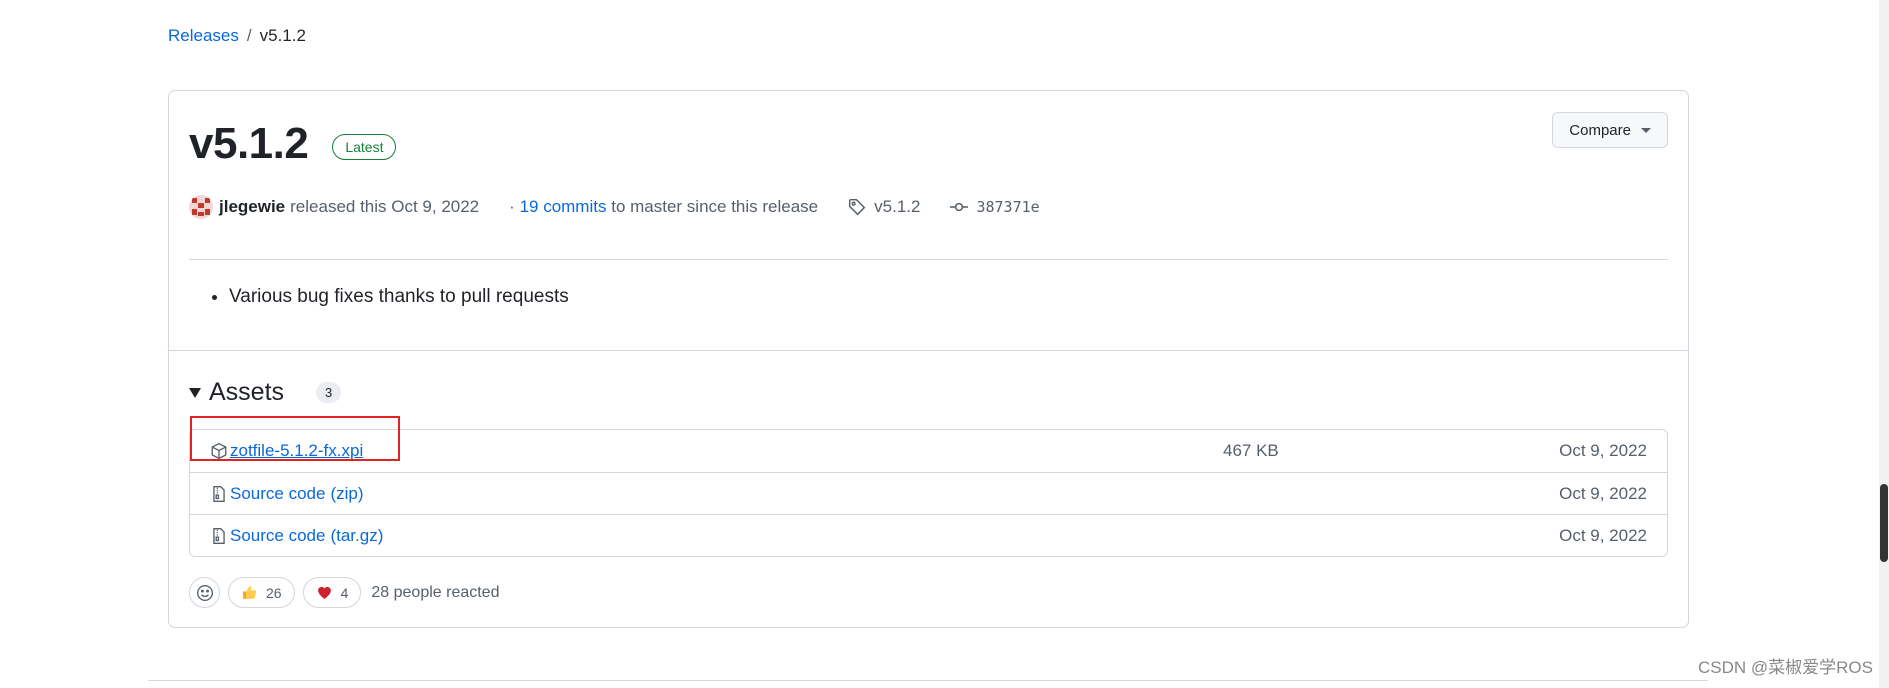 Image resolution: width=1889 pixels, height=688 pixels. Describe the element at coordinates (385, 206) in the screenshot. I see `released-text: released this Oct 9, 2022` at that location.